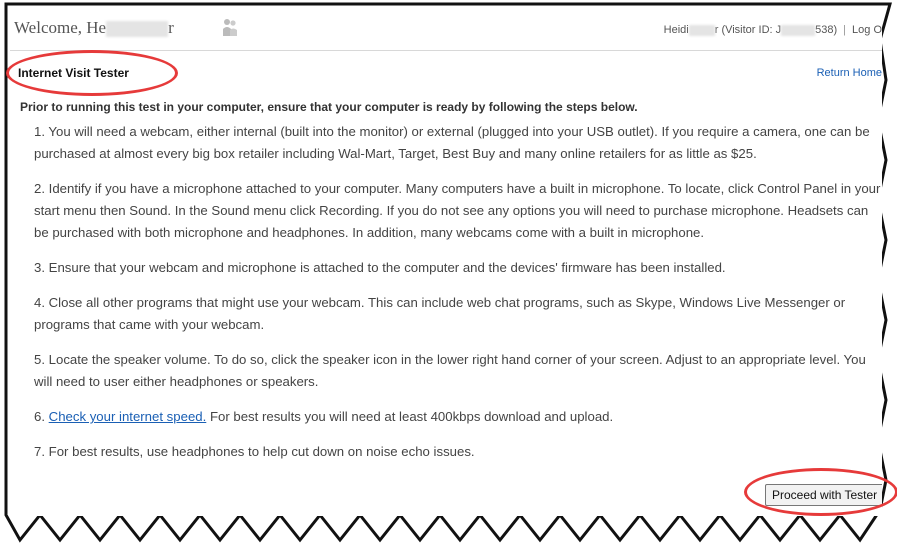 This screenshot has width=897, height=544. What do you see at coordinates (446, 72) in the screenshot?
I see `title-row: Internet Visit Tester Return Home` at bounding box center [446, 72].